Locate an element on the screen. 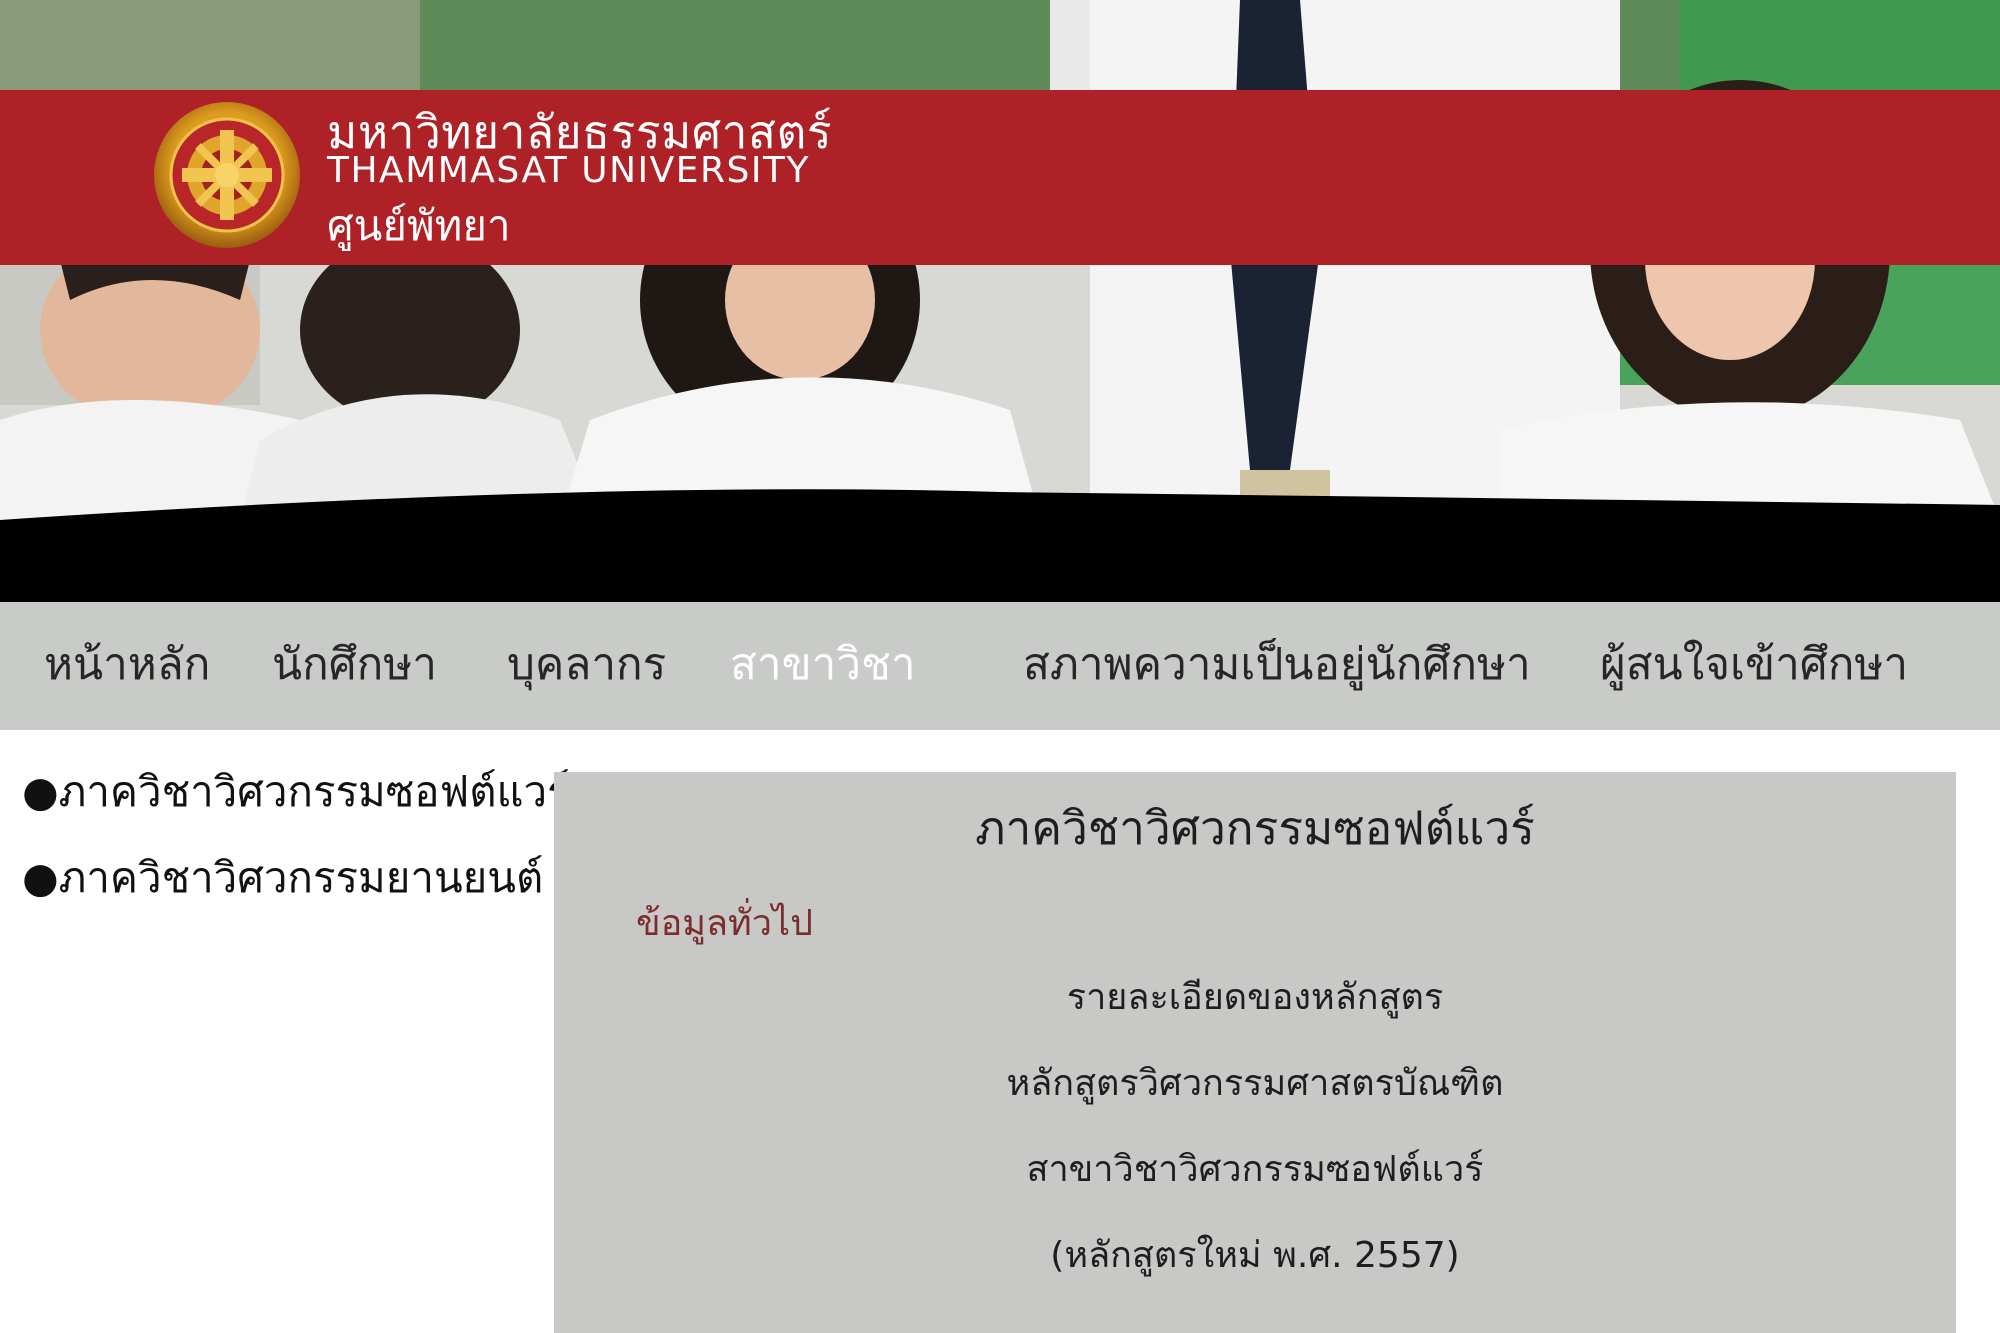 The width and height of the screenshot is (2000, 1333). university-seal-icon is located at coordinates (227, 175).